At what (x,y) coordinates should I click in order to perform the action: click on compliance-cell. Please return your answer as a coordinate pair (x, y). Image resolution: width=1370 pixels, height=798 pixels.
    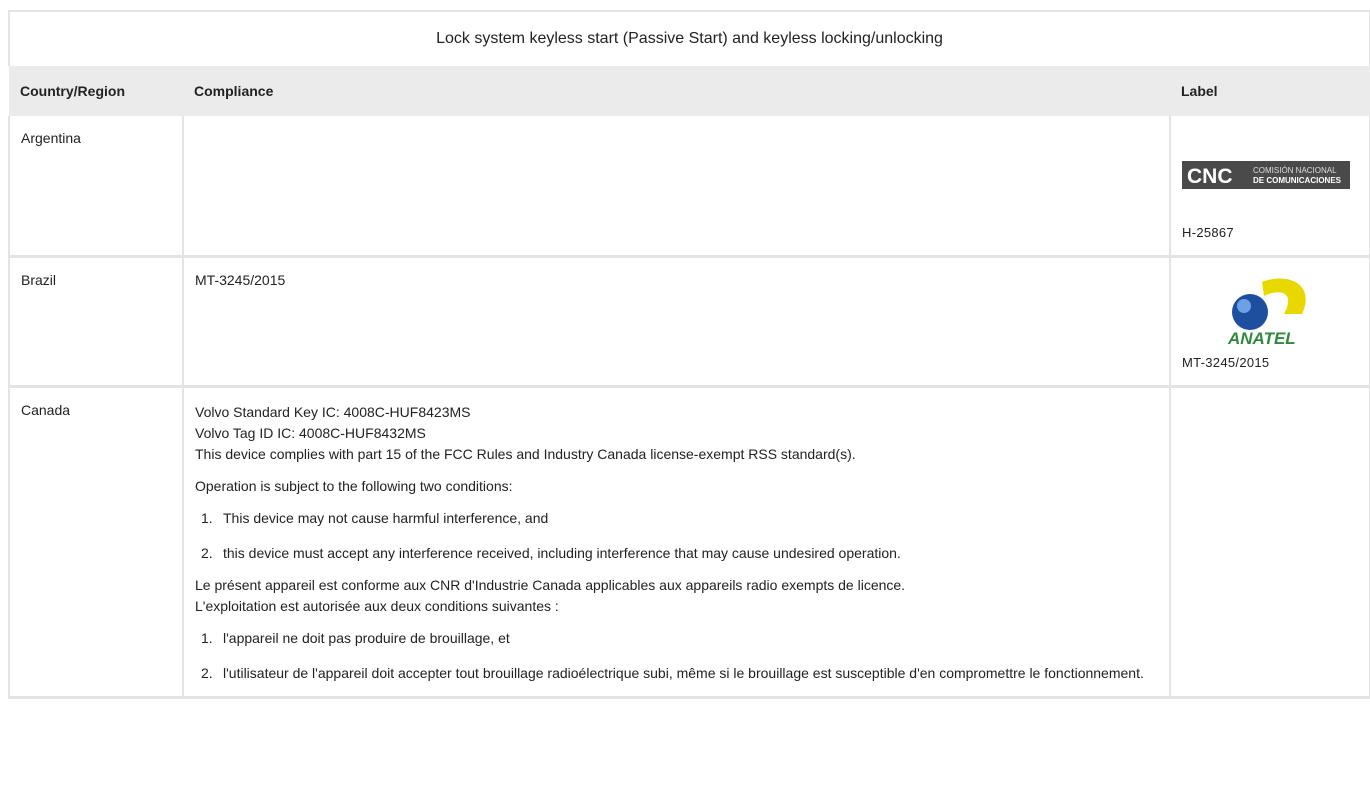
    Looking at the image, I should click on (676, 187).